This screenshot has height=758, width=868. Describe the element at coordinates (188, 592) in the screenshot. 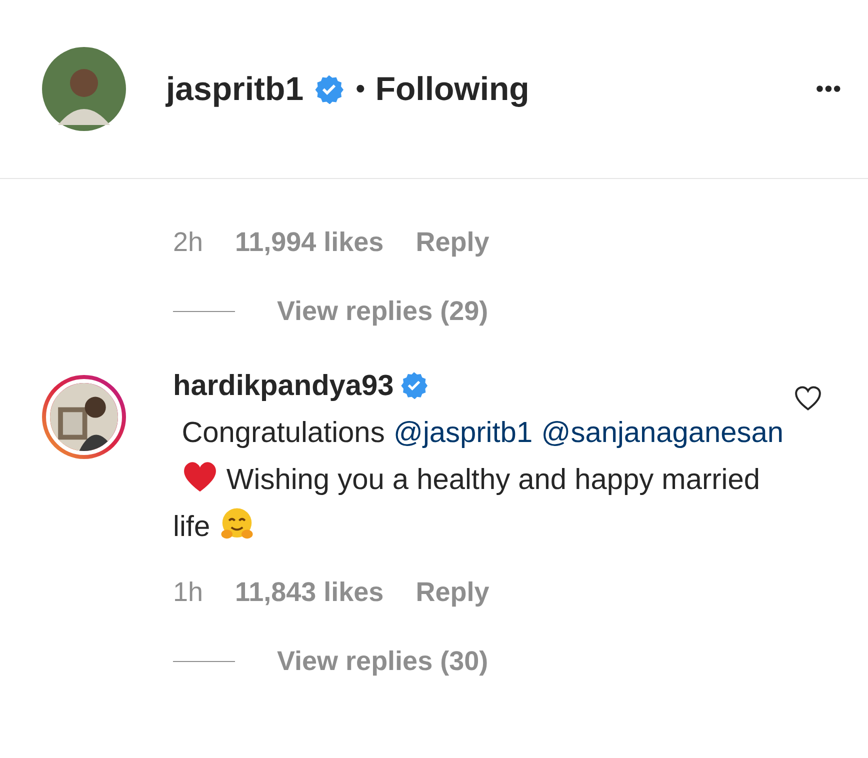

I see `comment-time: 1h` at that location.